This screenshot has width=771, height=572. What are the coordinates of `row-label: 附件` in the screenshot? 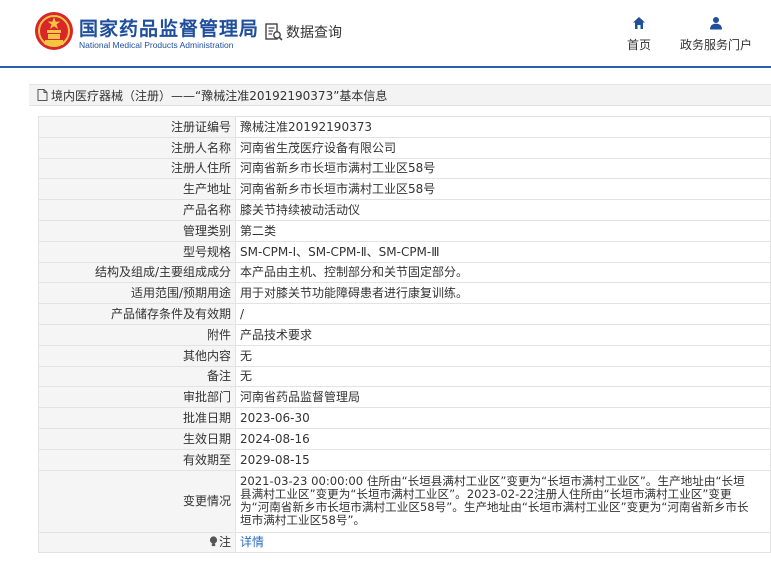 It's located at (137, 334).